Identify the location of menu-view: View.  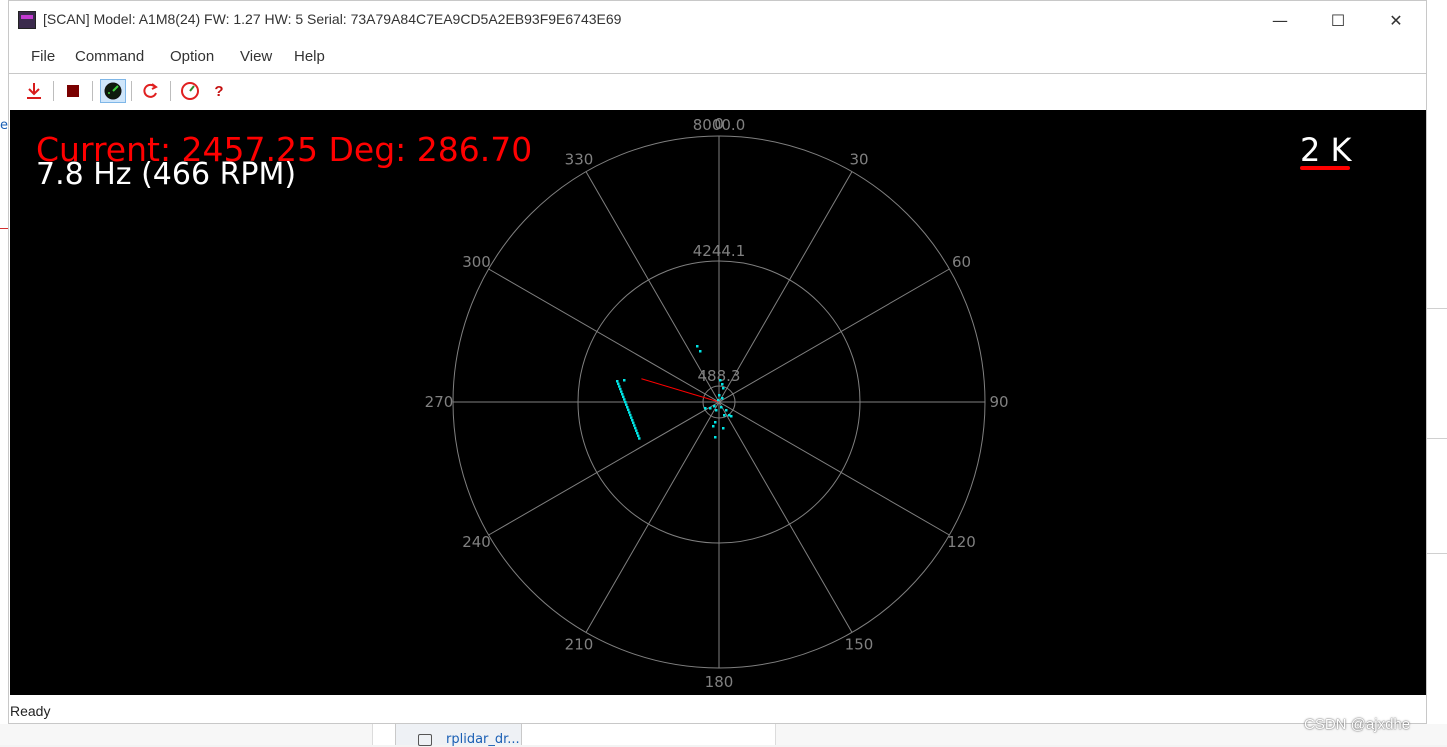
(256, 56).